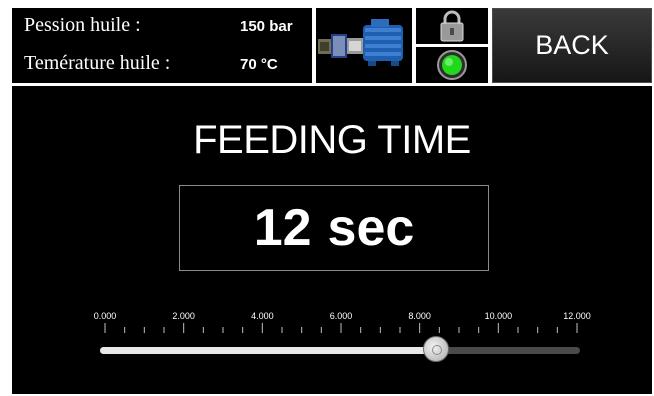 The image size is (654, 396). Describe the element at coordinates (262, 316) in the screenshot. I see `tick-label: 4.000` at that location.